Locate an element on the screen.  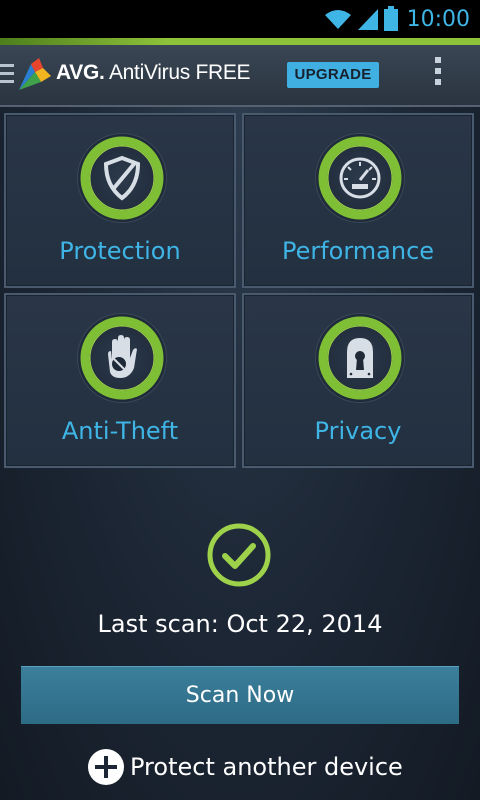
status-clock: 10:00 is located at coordinates (438, 19).